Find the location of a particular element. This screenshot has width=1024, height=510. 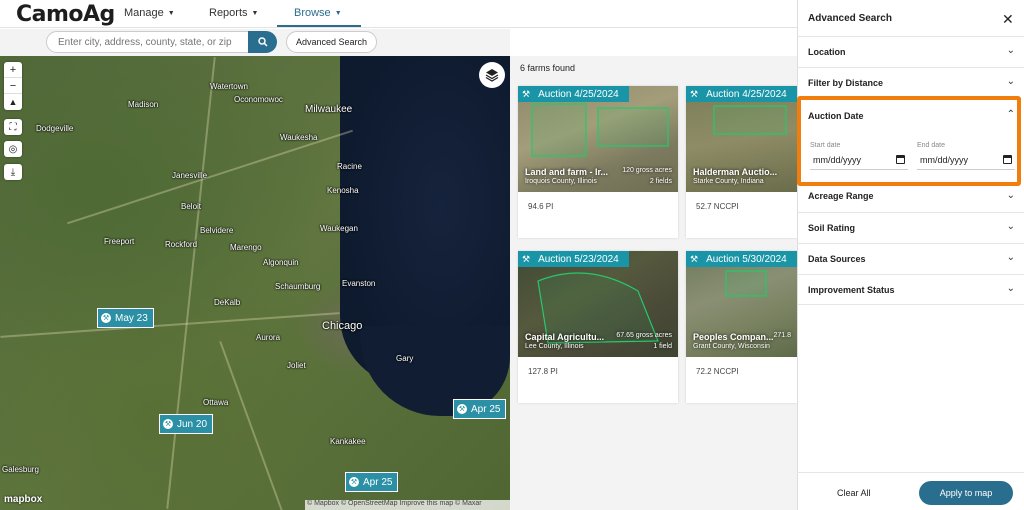

layers-icon is located at coordinates (492, 75).